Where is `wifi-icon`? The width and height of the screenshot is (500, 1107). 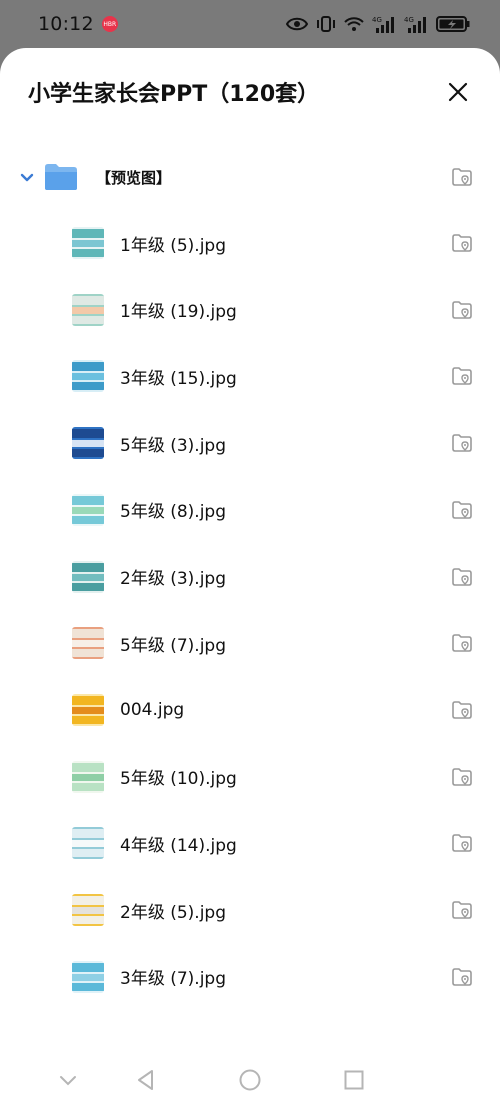 wifi-icon is located at coordinates (354, 24).